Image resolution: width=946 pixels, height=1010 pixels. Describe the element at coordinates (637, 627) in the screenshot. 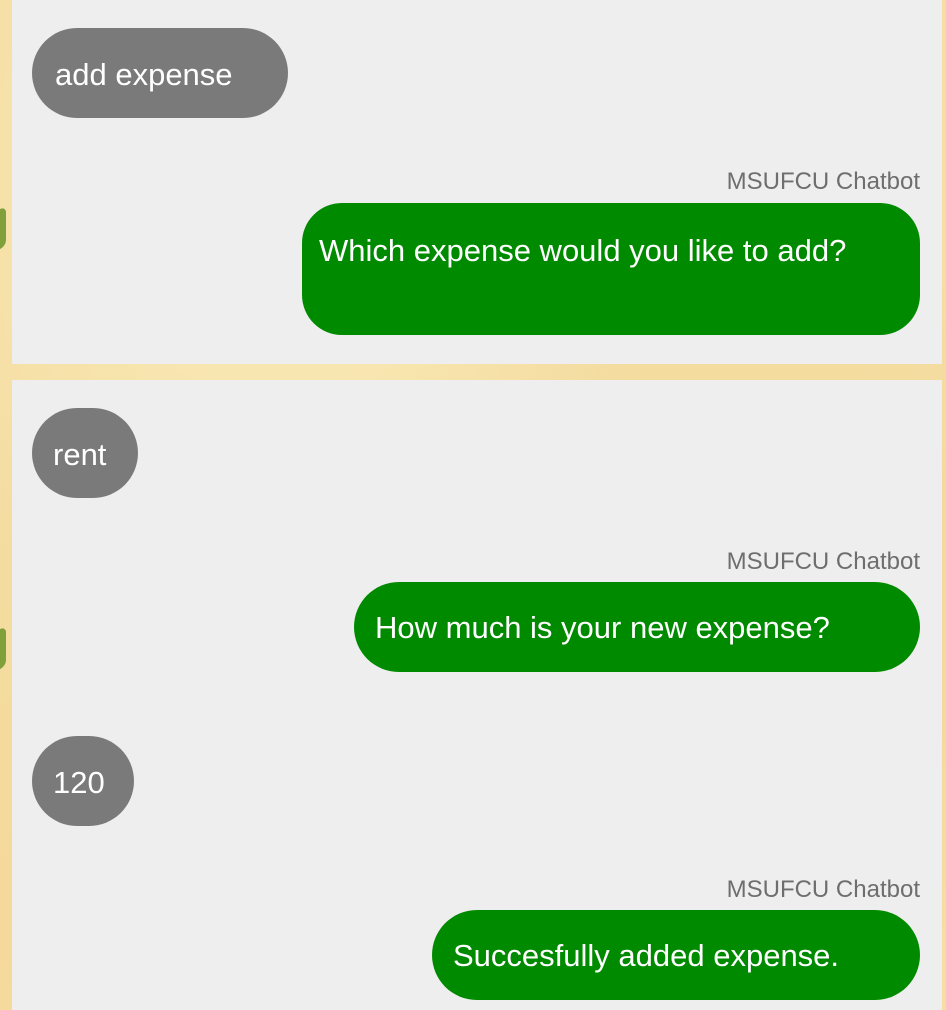

I see `bot-message-bubble: How much is your new expense?` at that location.